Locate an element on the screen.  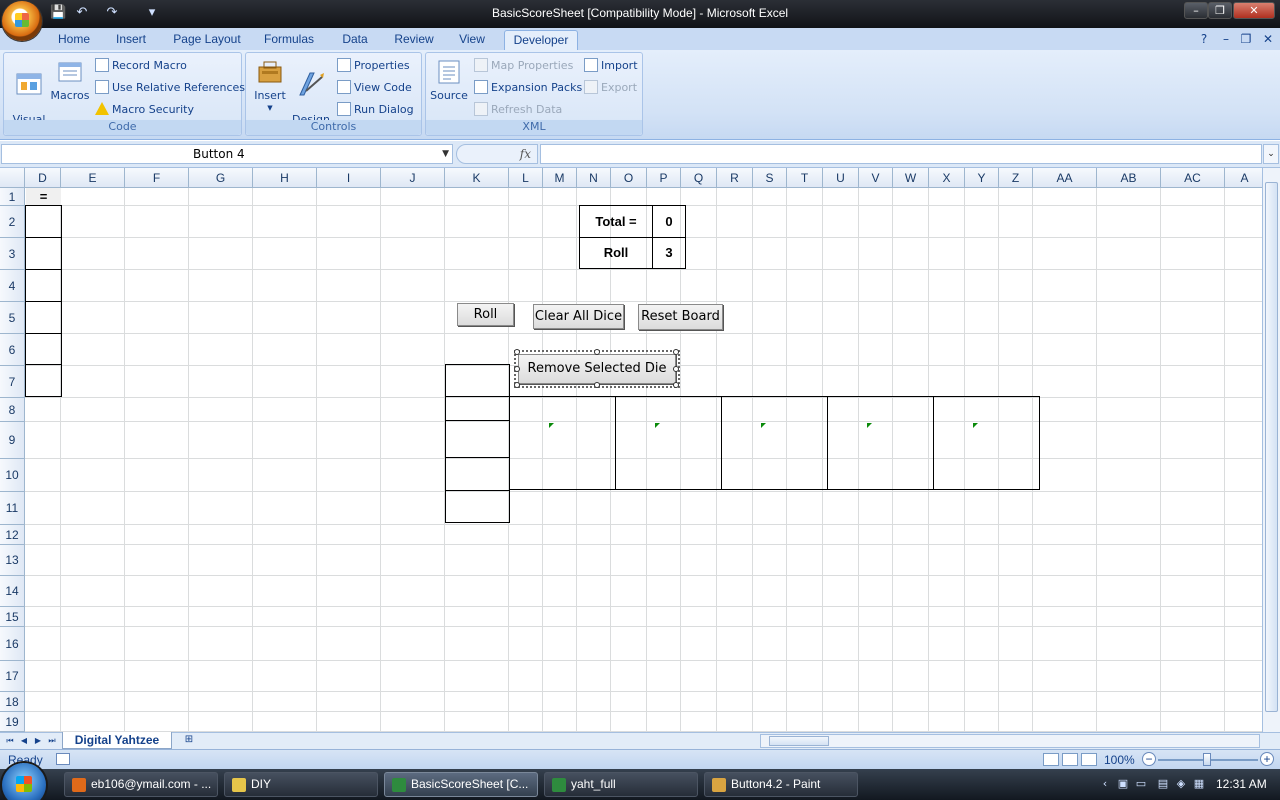
tab-page-layout: Page Layout is located at coordinates (207, 40).